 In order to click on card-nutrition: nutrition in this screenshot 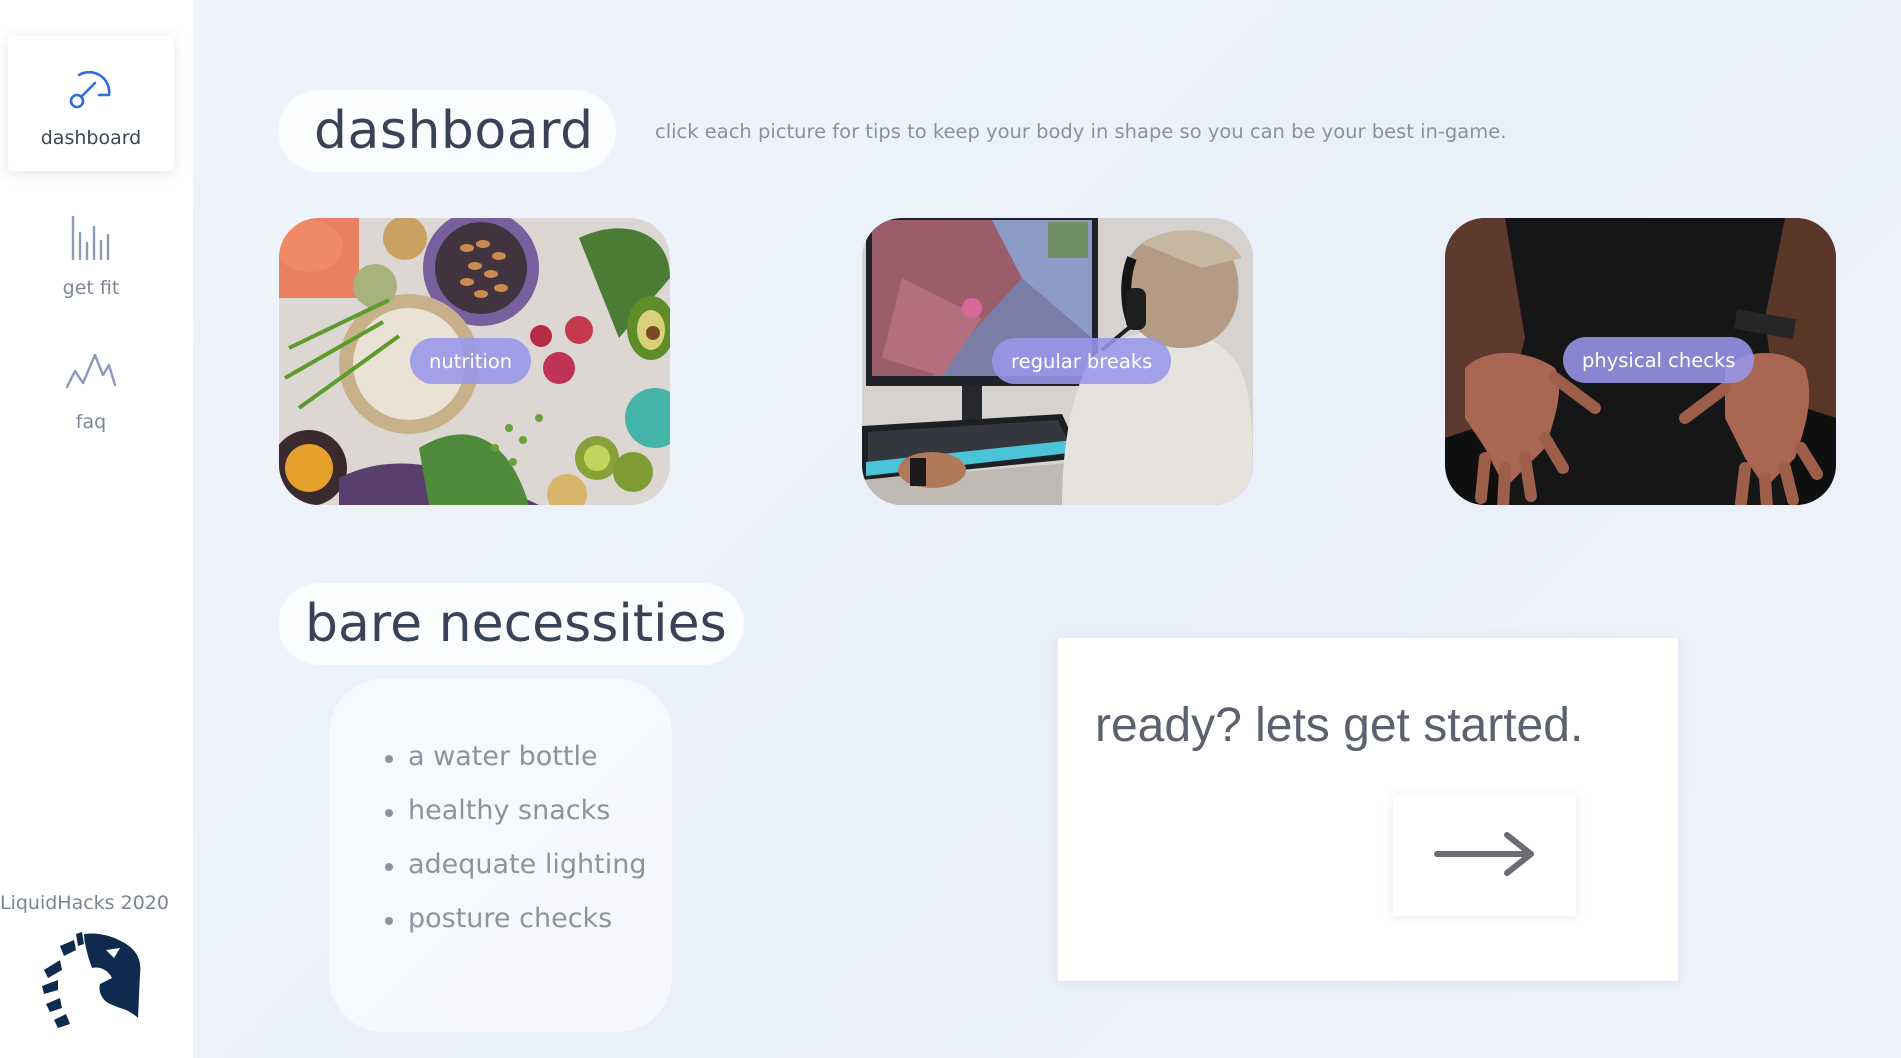, I will do `click(474, 361)`.